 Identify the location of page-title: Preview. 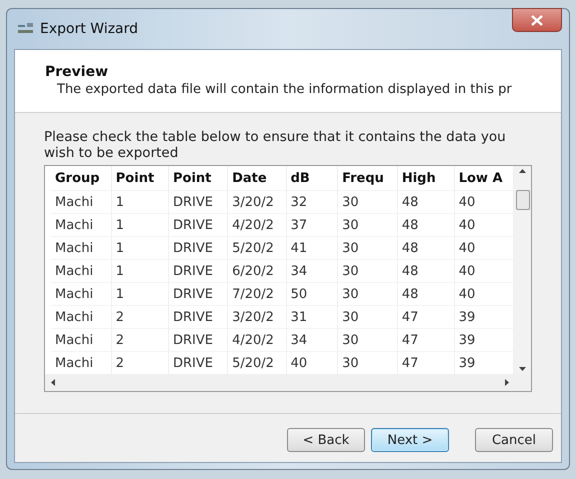
(77, 72).